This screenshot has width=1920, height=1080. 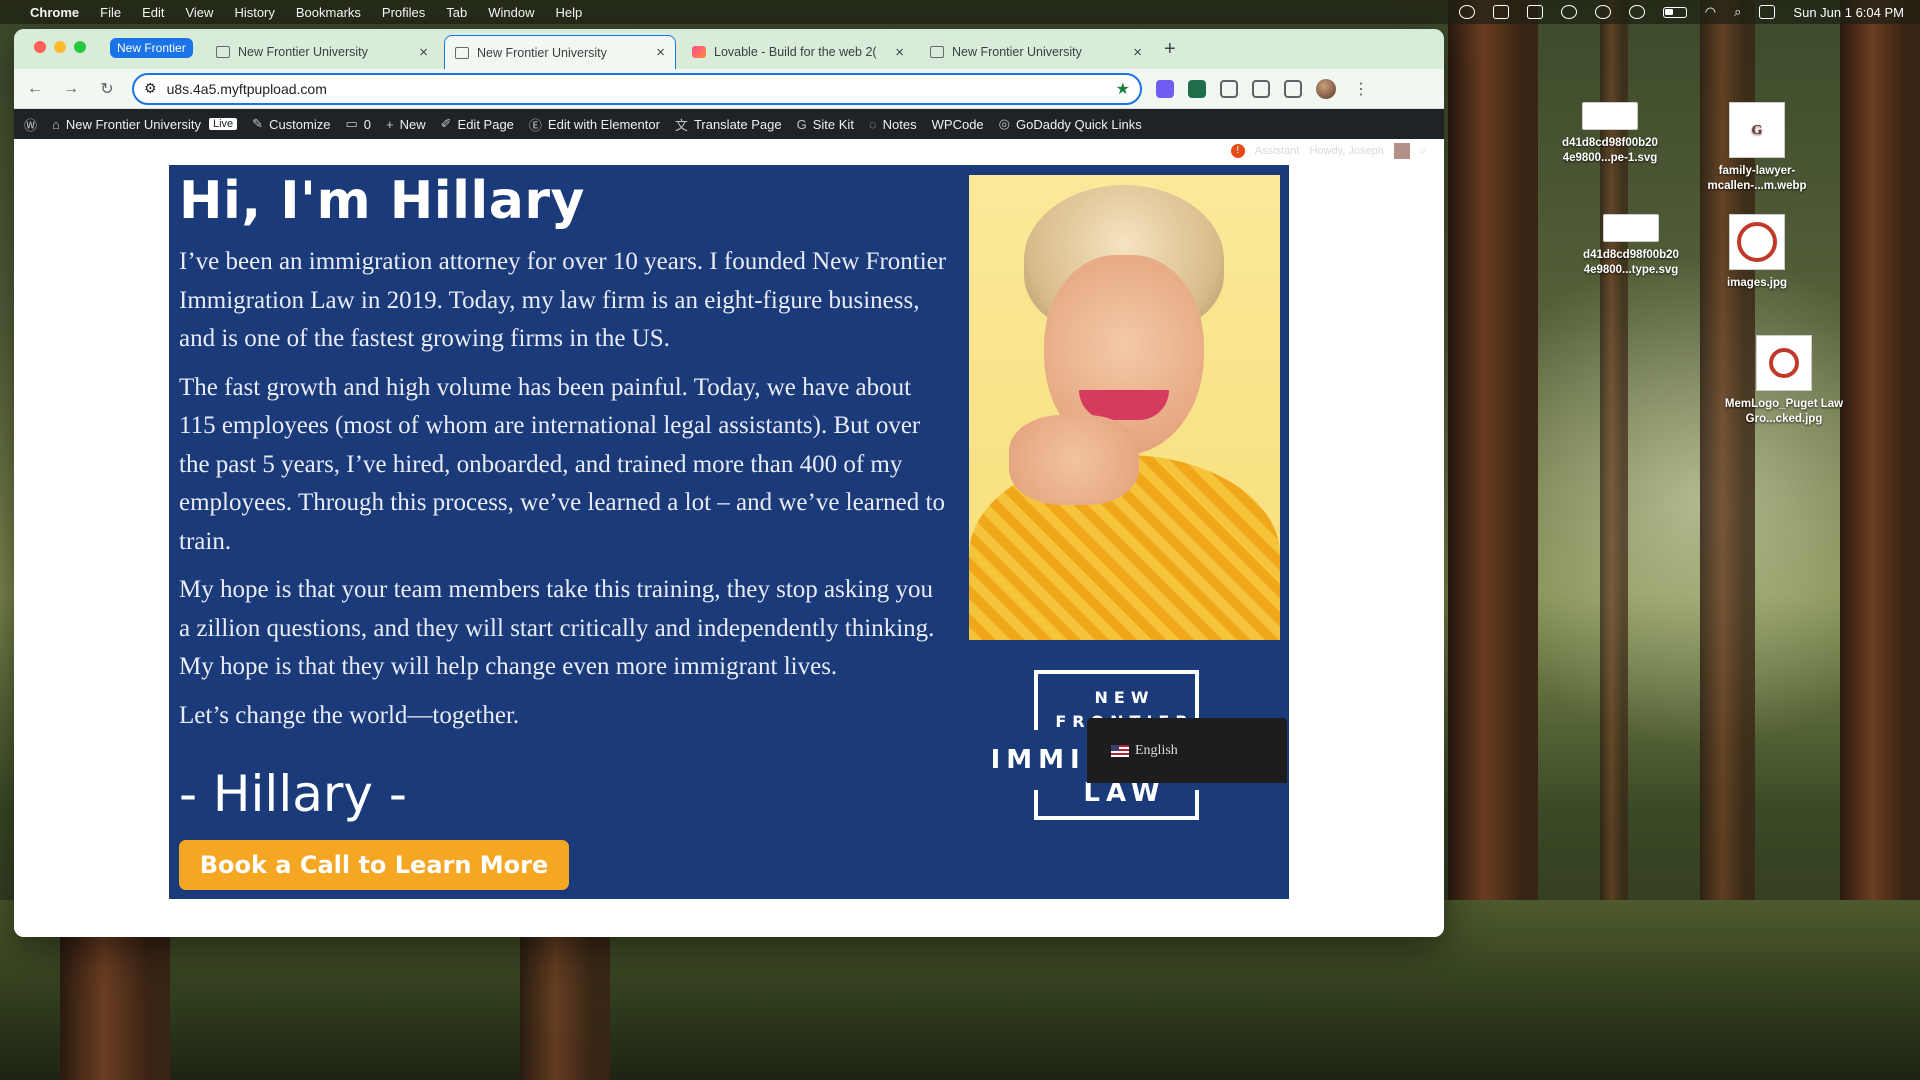 I want to click on file-name: images.jpg, so click(x=1757, y=283).